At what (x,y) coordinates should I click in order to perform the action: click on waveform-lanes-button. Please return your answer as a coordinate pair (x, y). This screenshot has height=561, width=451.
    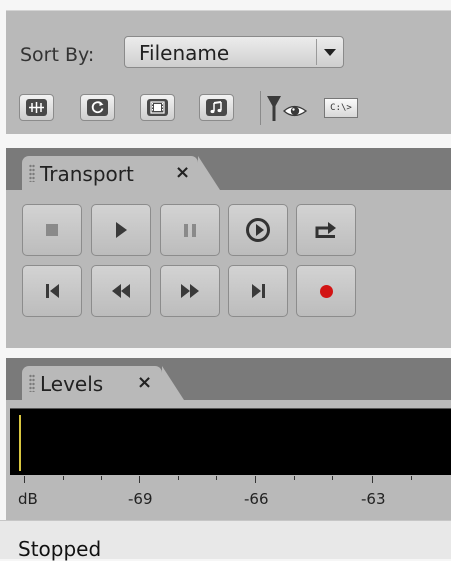
    Looking at the image, I should click on (36, 107).